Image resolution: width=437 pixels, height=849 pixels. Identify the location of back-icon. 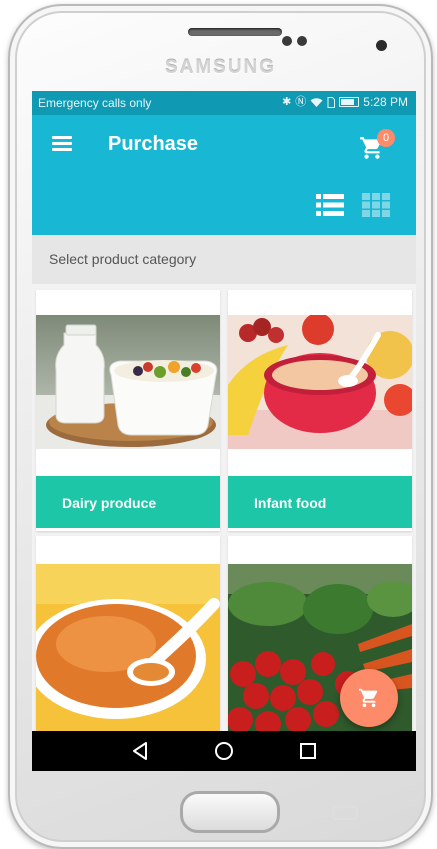
(140, 751).